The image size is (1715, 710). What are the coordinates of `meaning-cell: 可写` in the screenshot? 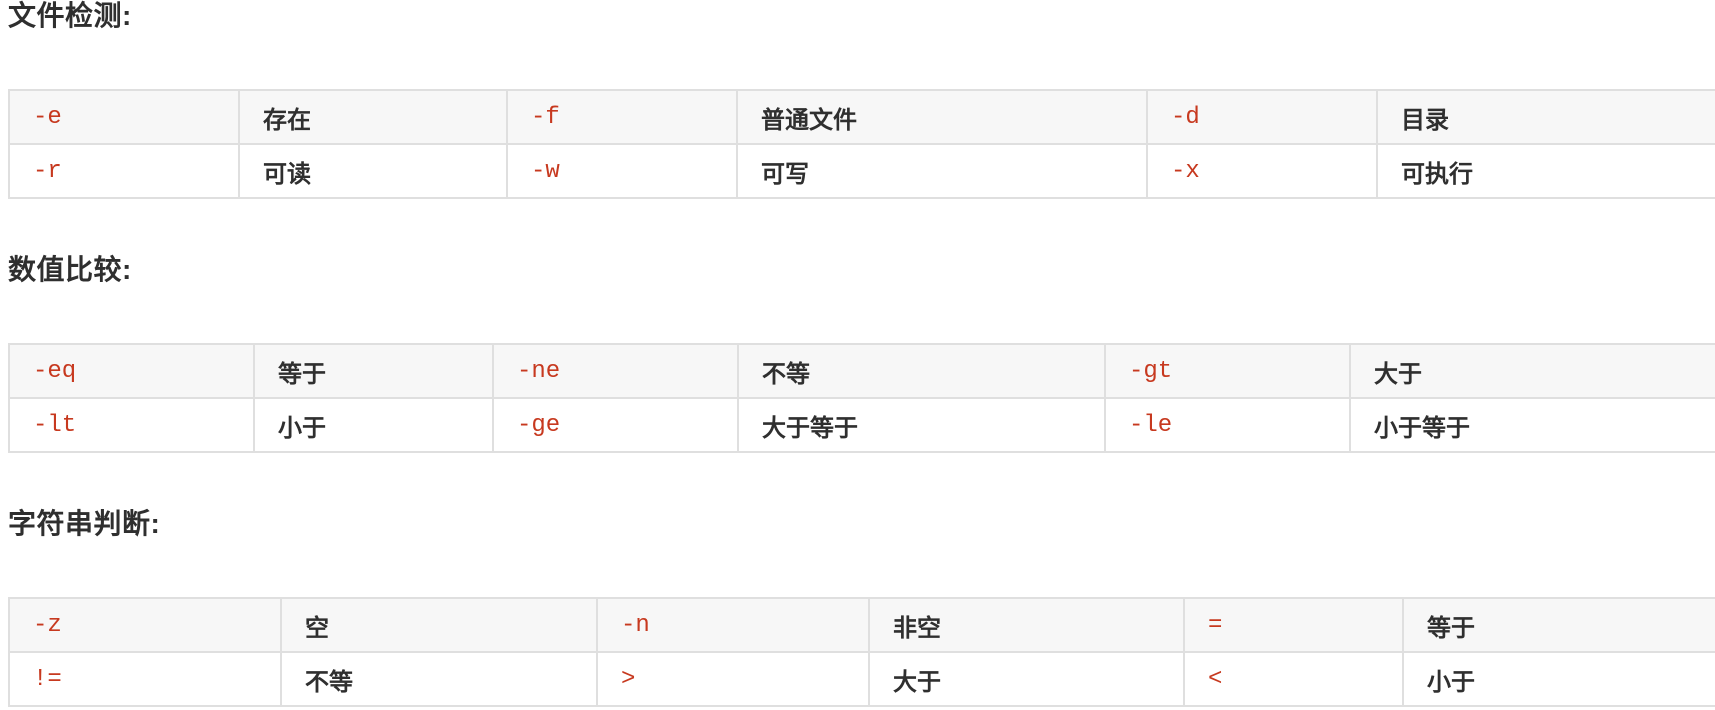 It's located at (942, 171).